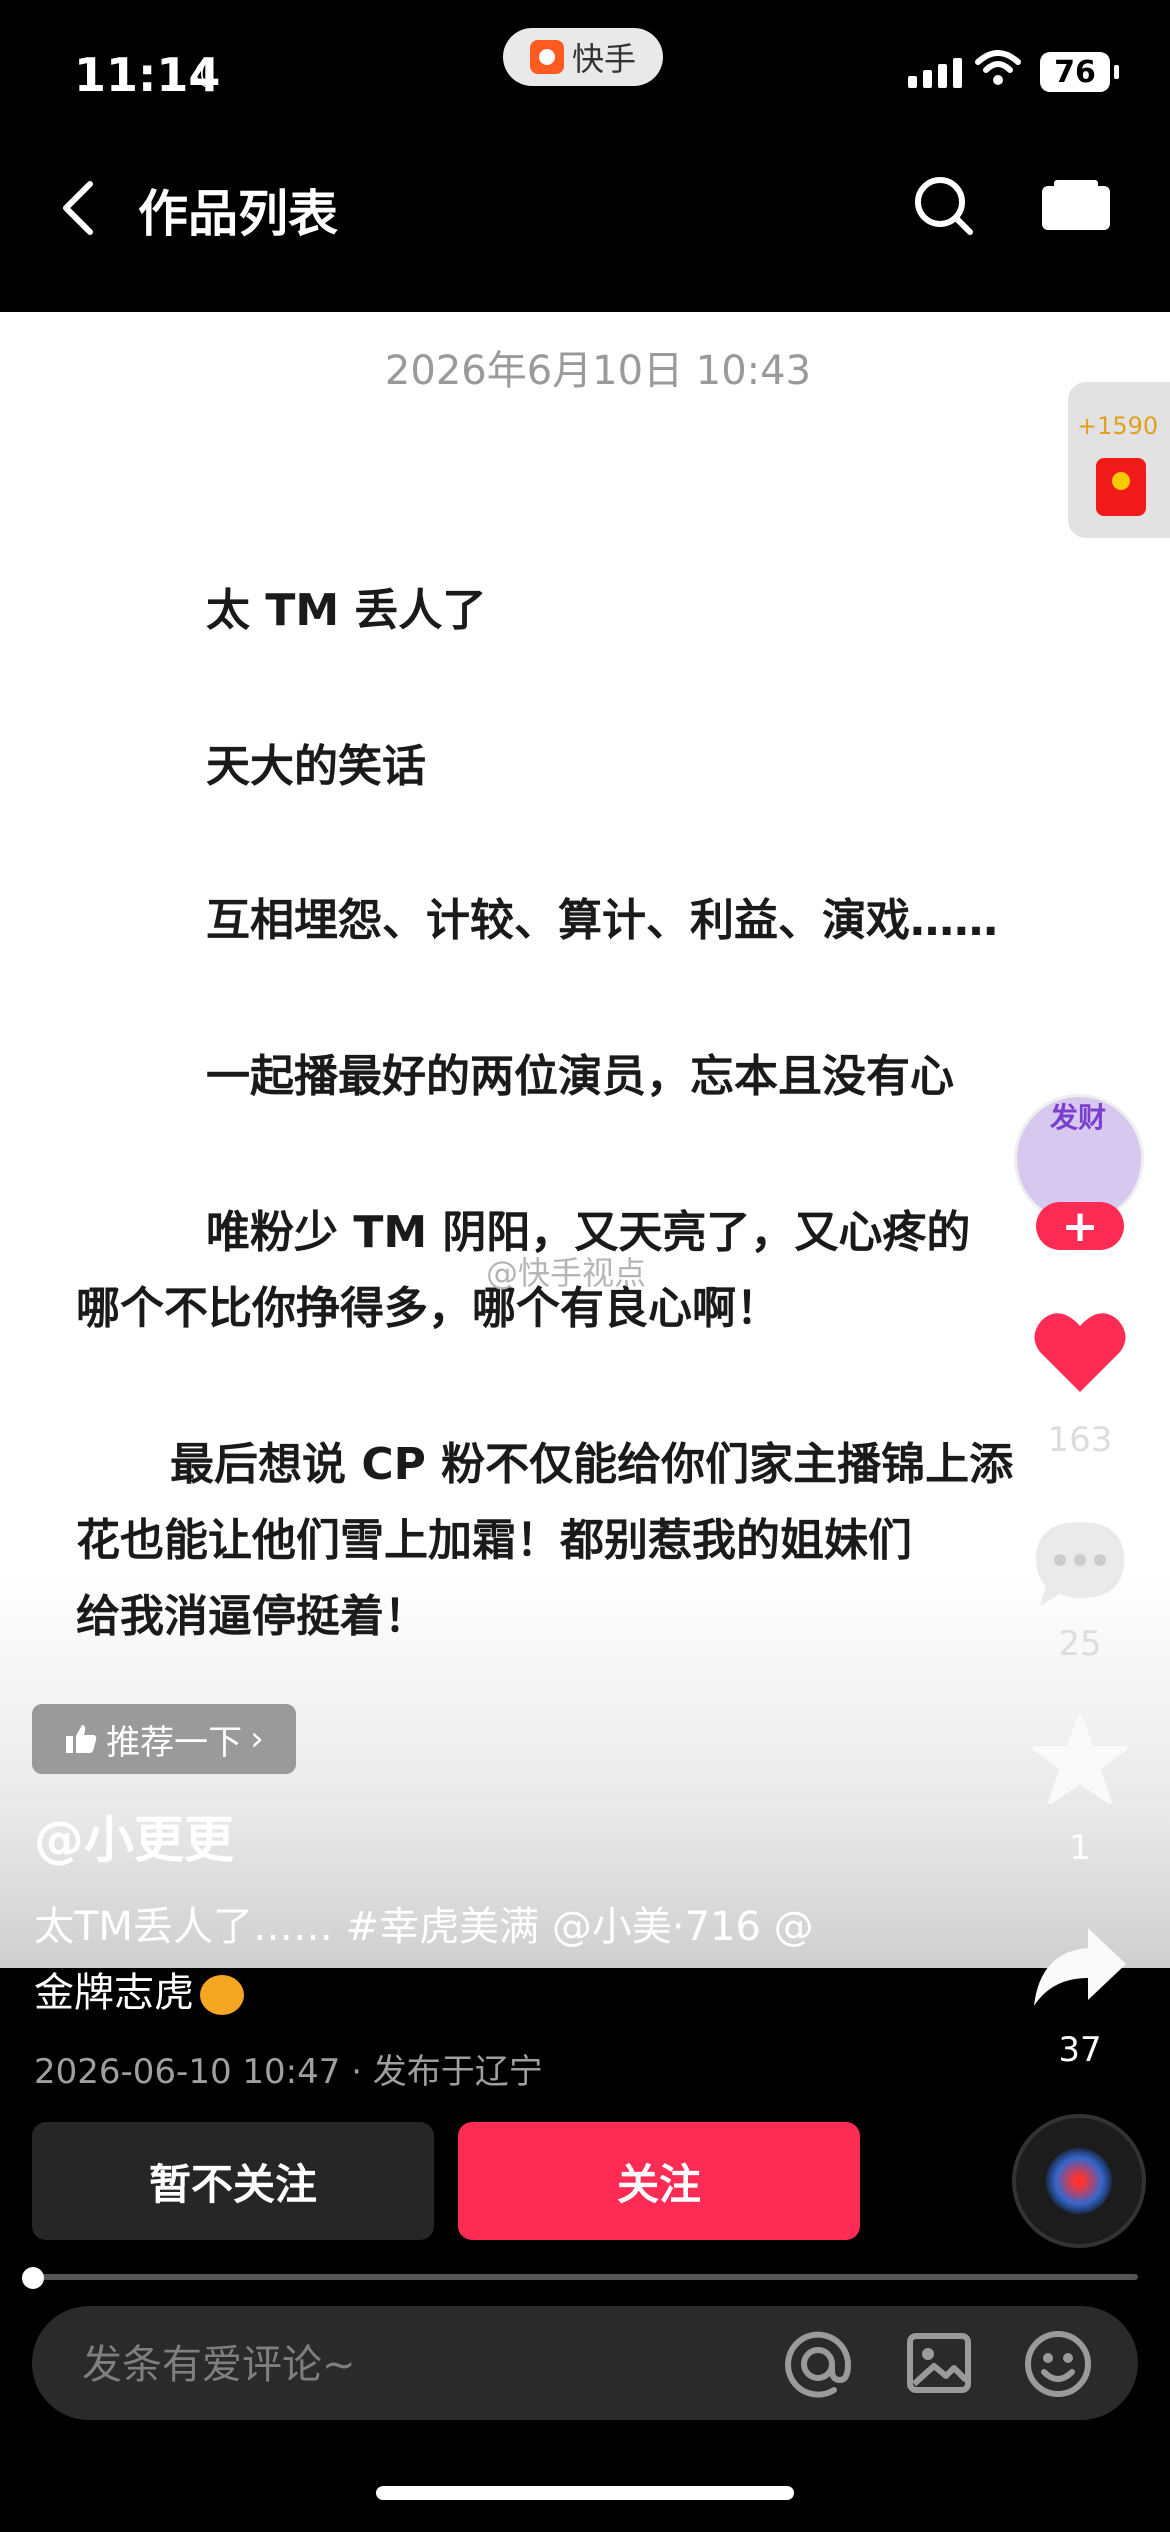  What do you see at coordinates (1080, 1226) in the screenshot?
I see `follow-plus-button: +` at bounding box center [1080, 1226].